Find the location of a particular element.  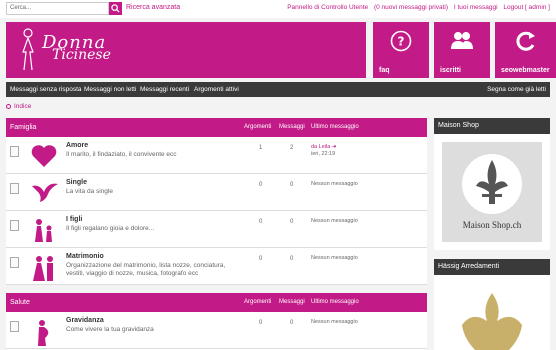

forum-desc: Come vivere la tua gravidanza is located at coordinates (110, 329).